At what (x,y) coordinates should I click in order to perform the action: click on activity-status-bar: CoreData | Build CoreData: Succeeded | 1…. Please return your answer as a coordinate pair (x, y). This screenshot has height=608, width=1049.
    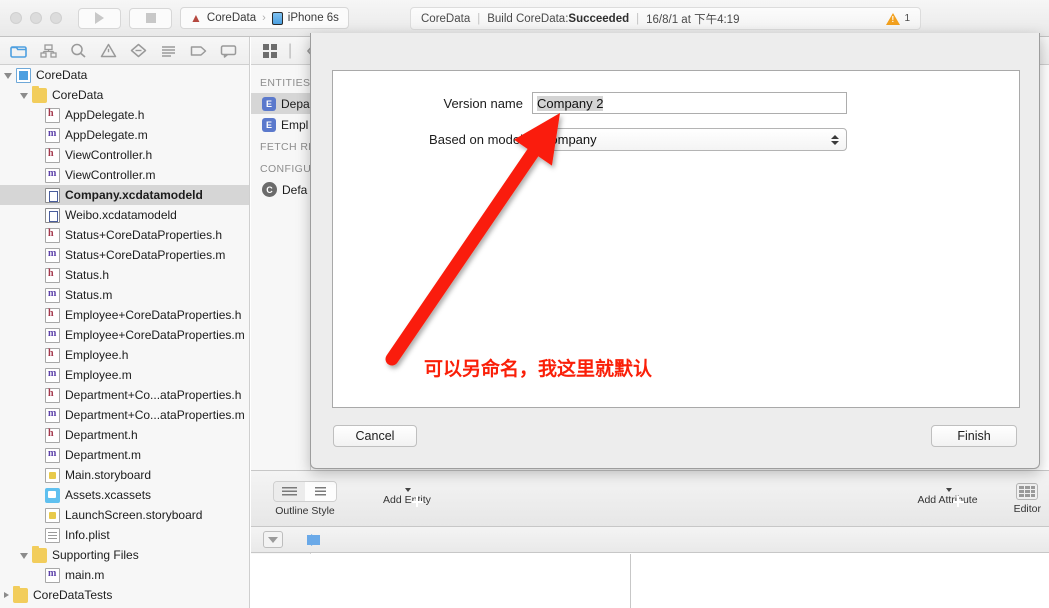
    Looking at the image, I should click on (665, 18).